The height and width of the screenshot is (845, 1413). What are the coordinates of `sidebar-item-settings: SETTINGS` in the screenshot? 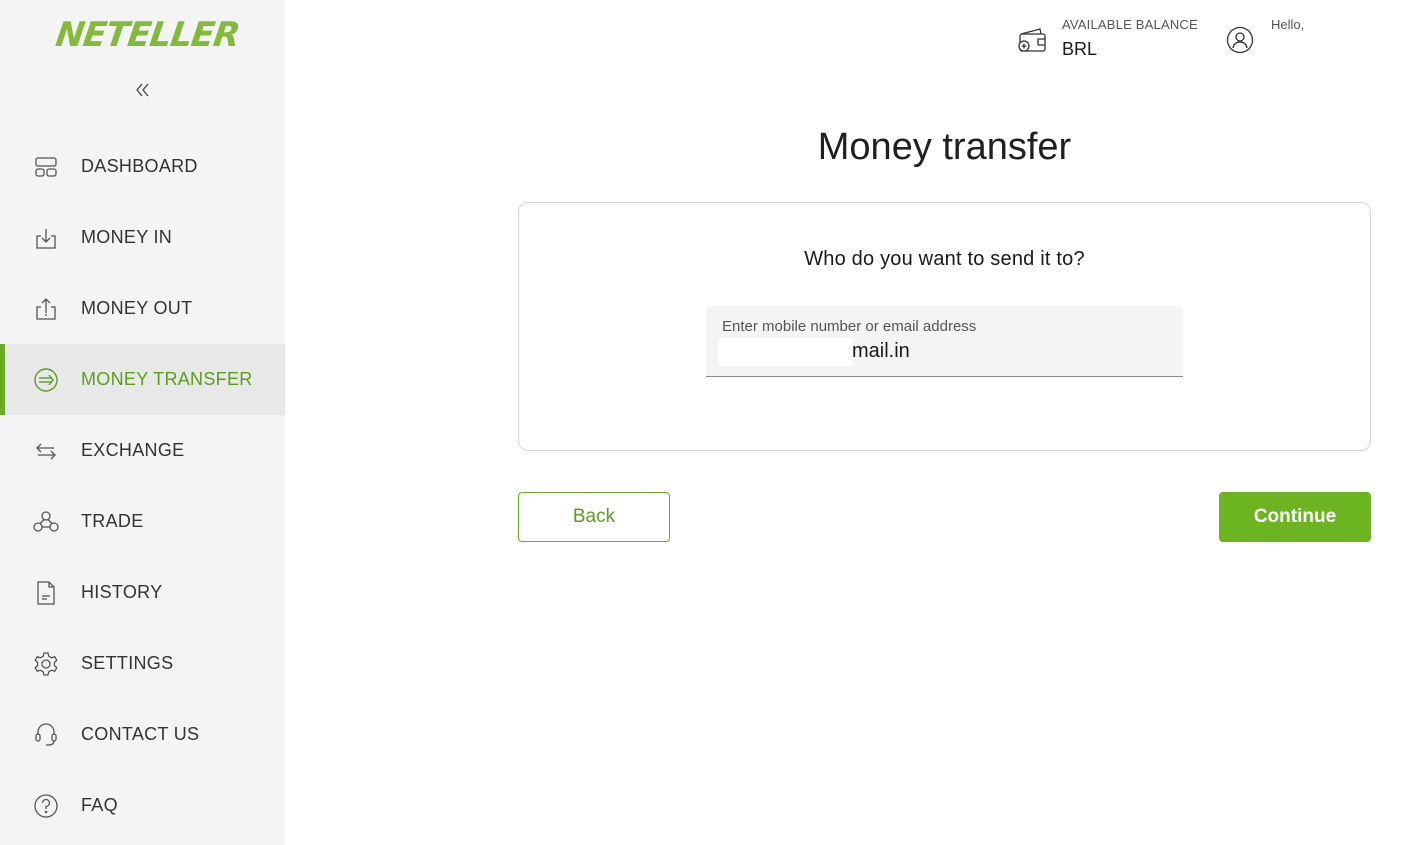 It's located at (142, 663).